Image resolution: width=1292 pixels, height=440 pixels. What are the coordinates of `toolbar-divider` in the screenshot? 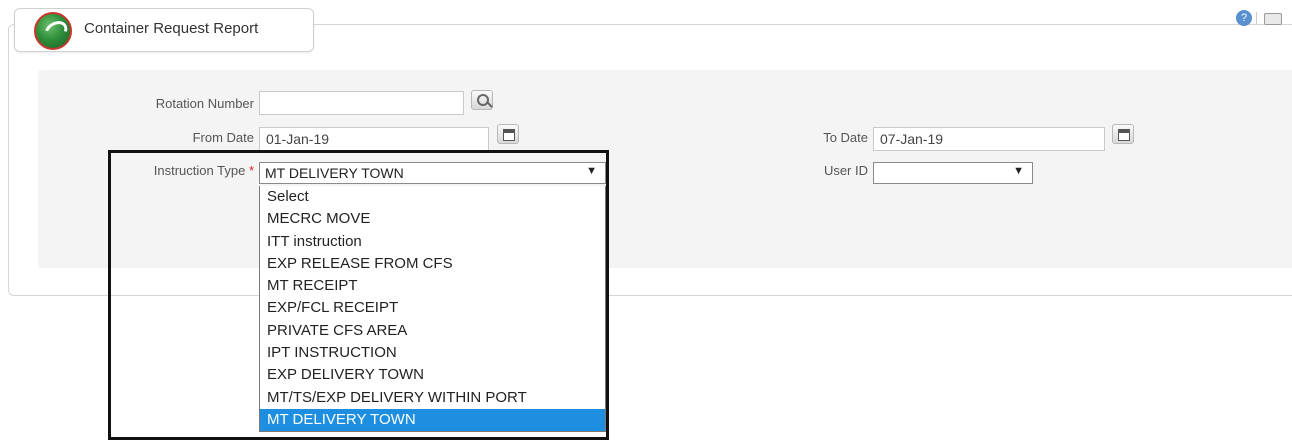 It's located at (1256, 18).